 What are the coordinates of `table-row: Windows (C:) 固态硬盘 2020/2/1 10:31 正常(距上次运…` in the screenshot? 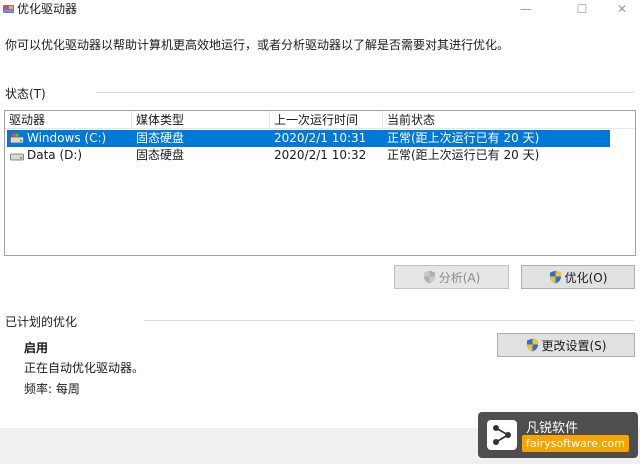 It's located at (308, 138).